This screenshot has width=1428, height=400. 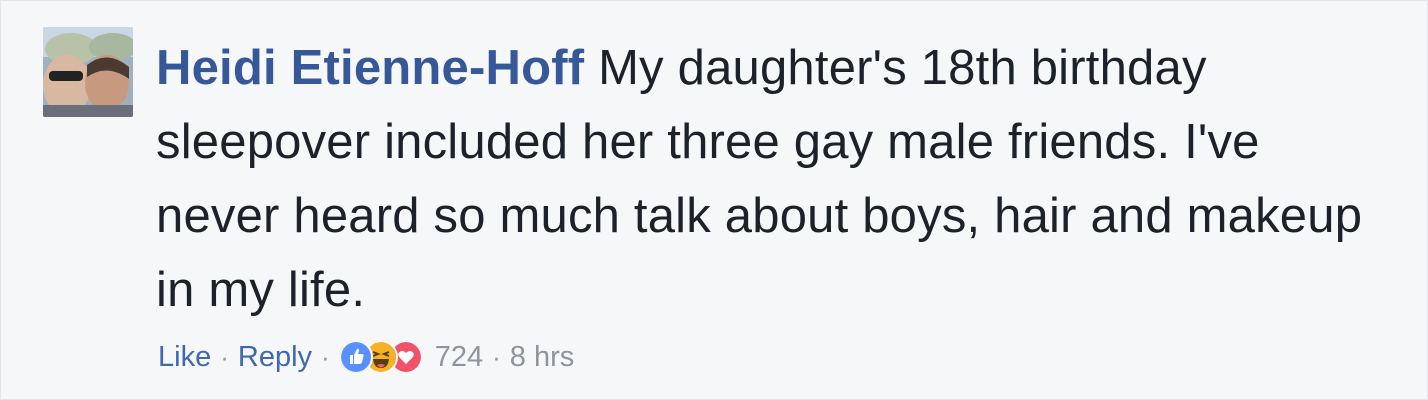 I want to click on avatar-photo, so click(x=88, y=72).